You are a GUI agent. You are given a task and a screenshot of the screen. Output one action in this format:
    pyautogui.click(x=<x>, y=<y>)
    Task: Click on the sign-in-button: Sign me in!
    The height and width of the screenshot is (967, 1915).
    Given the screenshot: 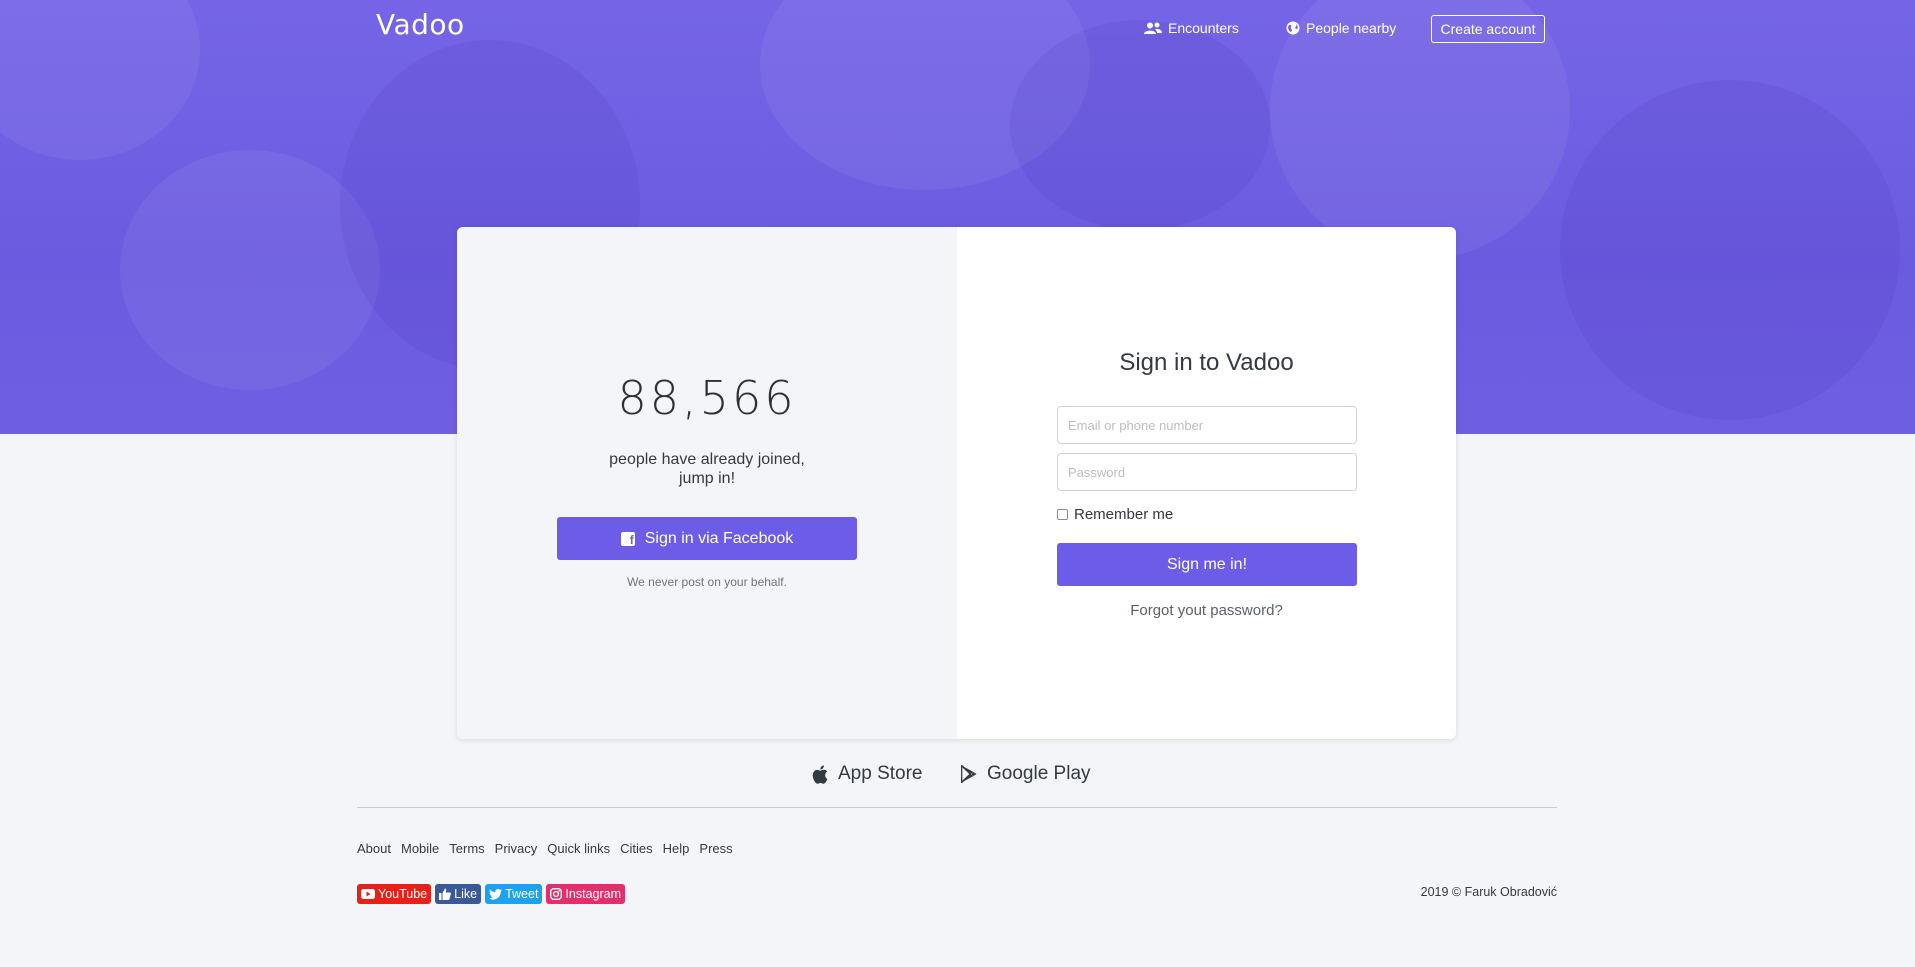 What is the action you would take?
    pyautogui.click(x=1207, y=564)
    